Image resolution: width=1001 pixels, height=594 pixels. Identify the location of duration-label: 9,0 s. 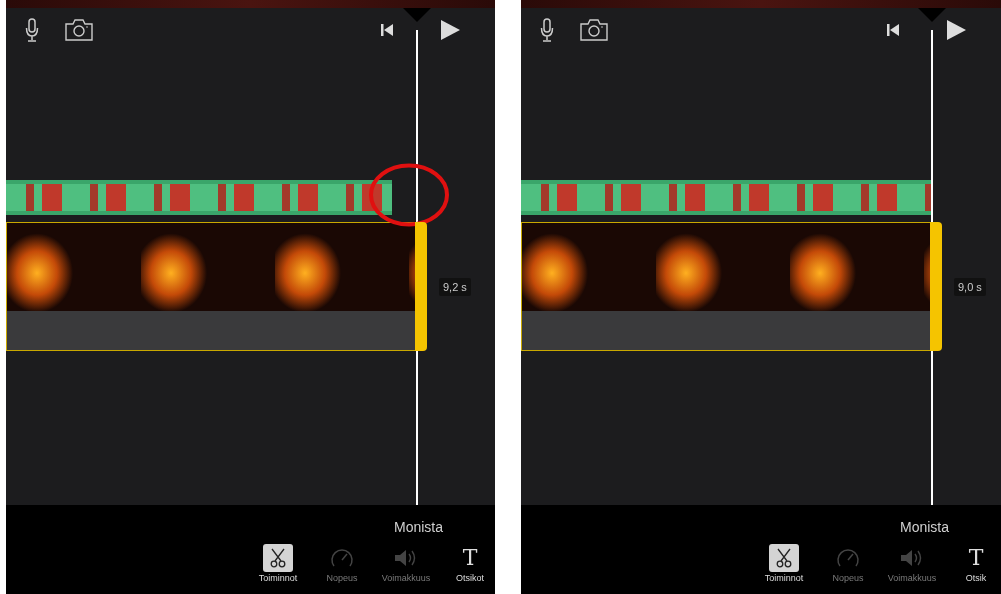
(970, 287).